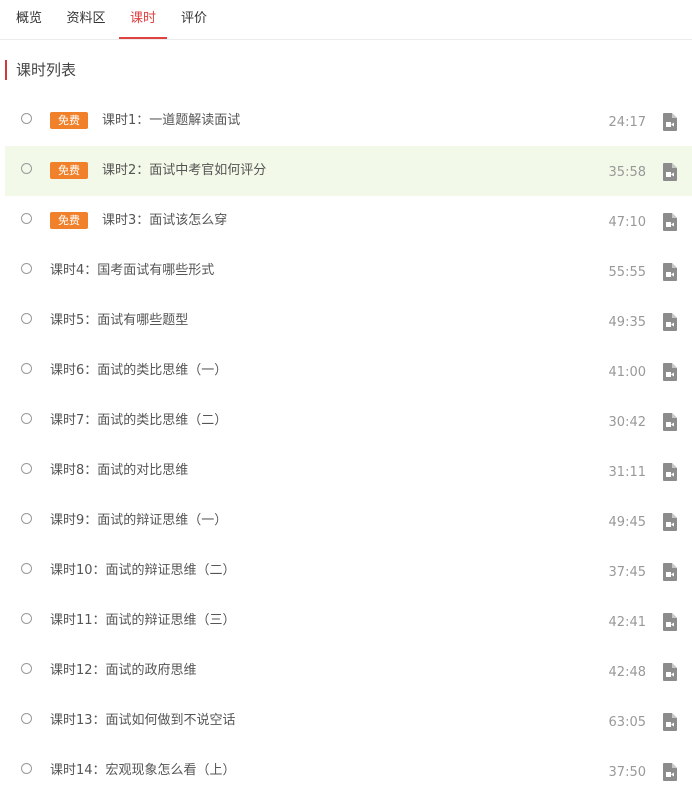 This screenshot has width=692, height=800. Describe the element at coordinates (627, 572) in the screenshot. I see `lesson-duration: 37:45` at that location.